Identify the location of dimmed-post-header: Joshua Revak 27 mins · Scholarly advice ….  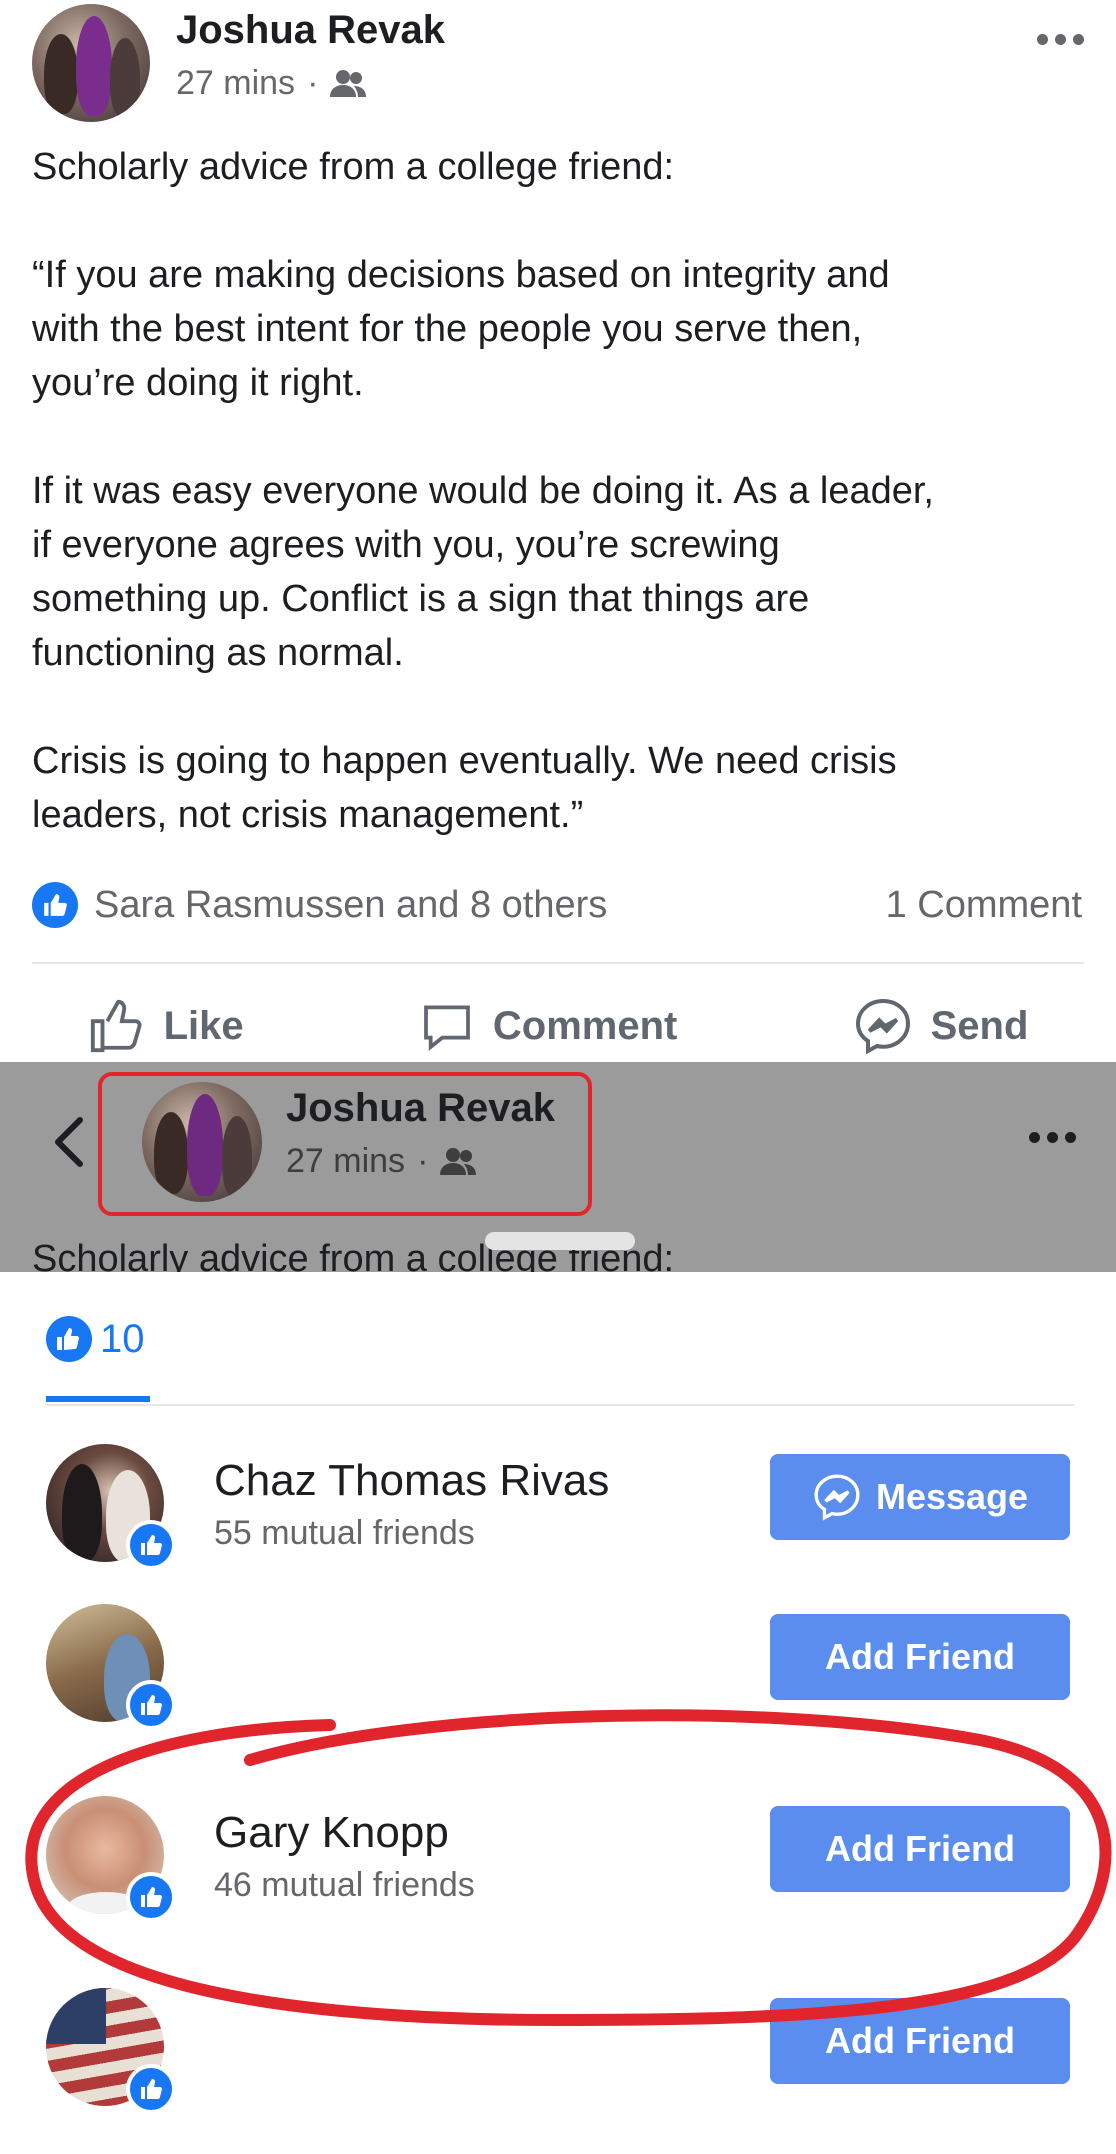
(558, 1167).